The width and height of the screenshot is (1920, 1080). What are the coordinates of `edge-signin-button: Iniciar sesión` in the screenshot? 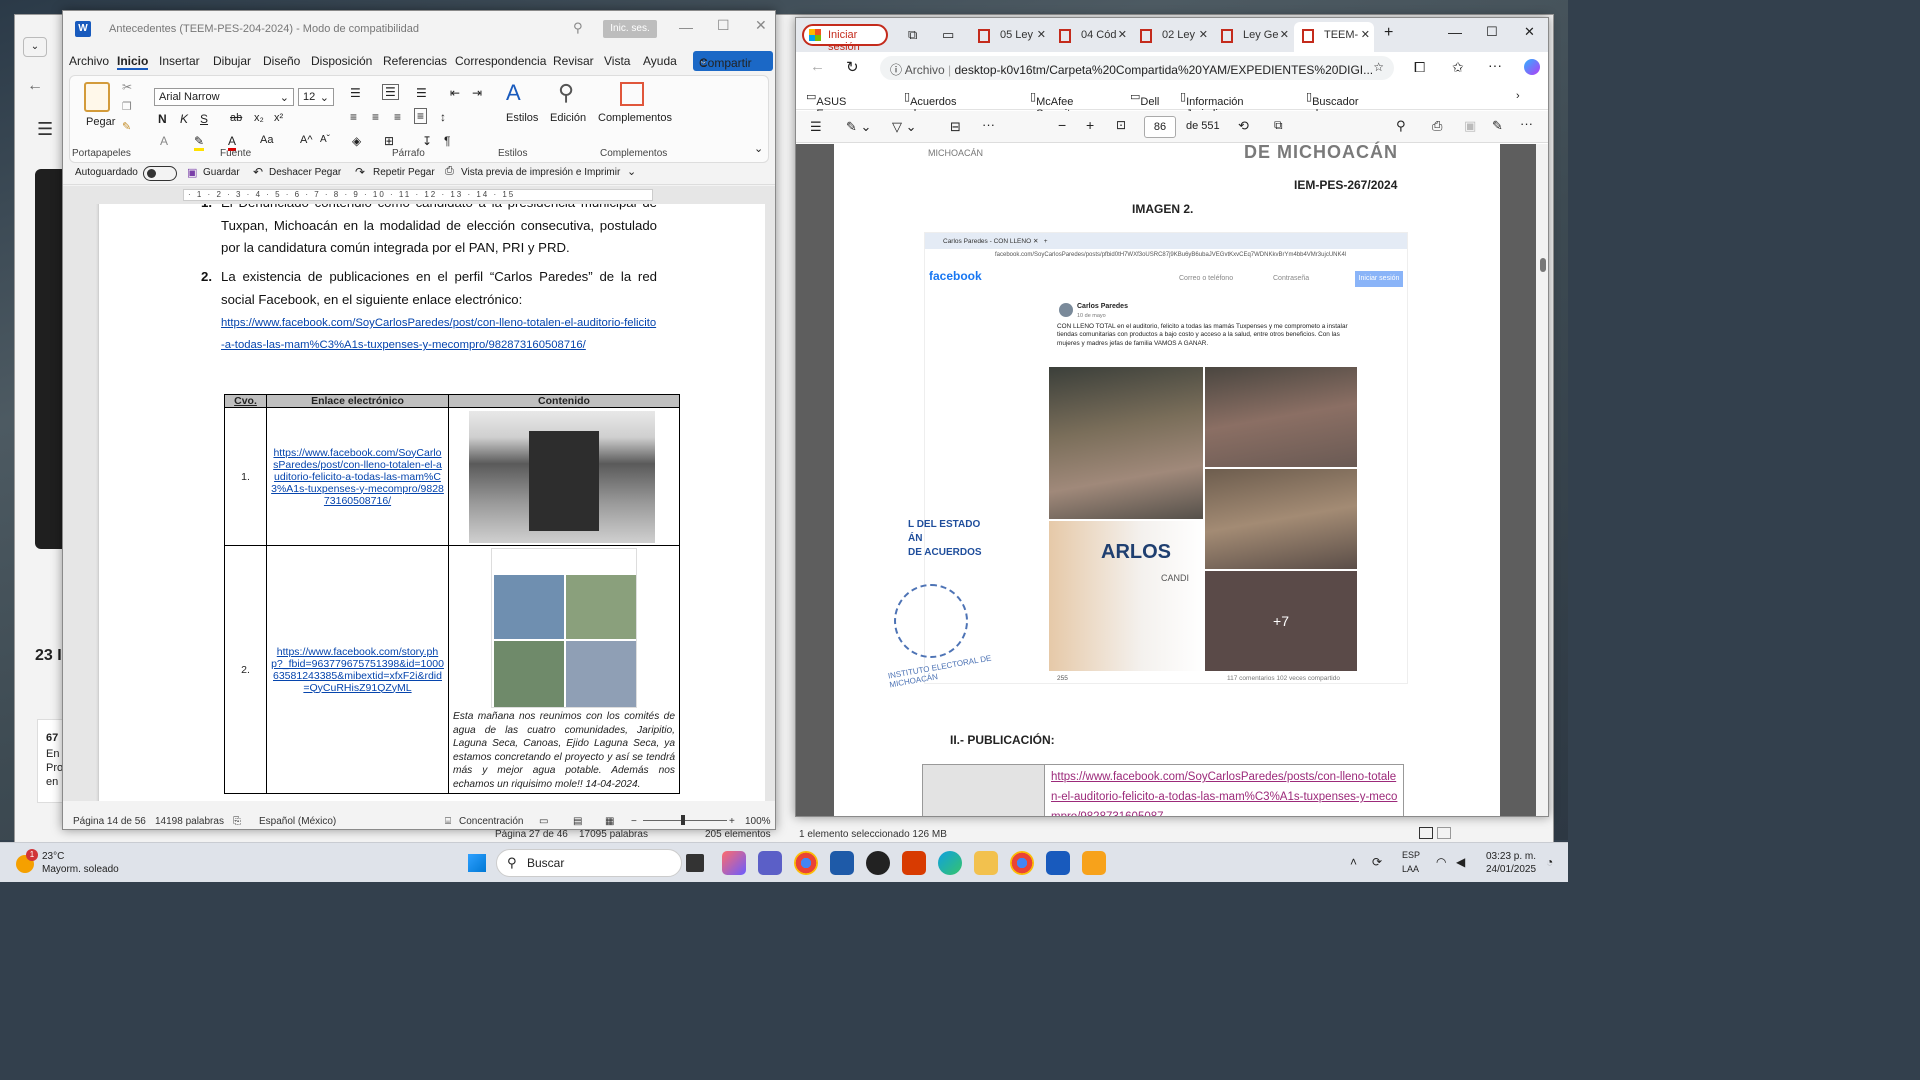 It's located at (845, 38).